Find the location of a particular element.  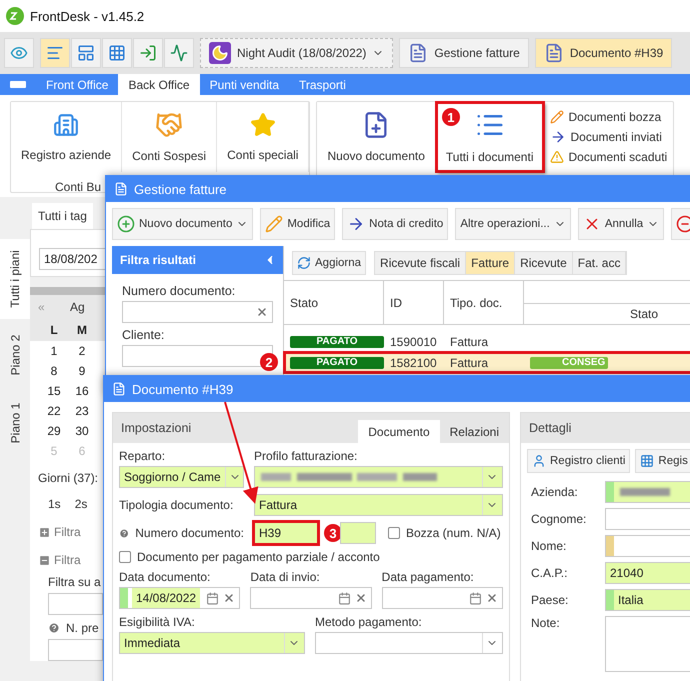

view-button is located at coordinates (19, 53).